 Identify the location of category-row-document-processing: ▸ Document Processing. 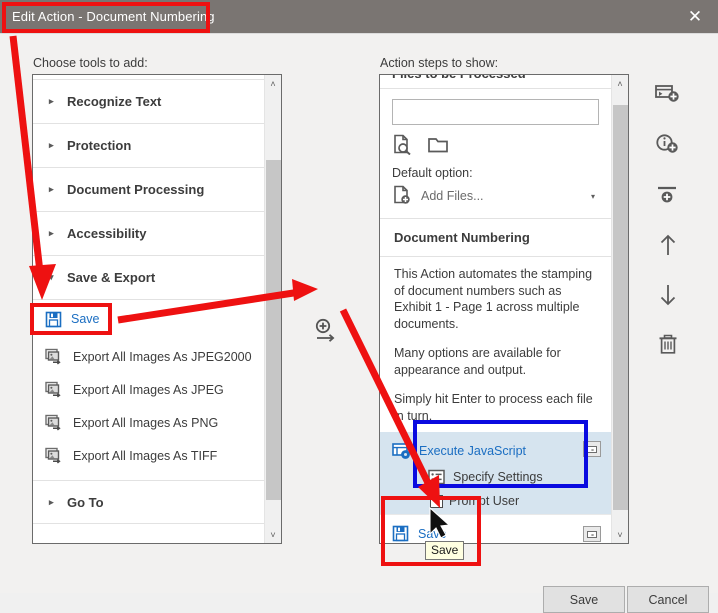
(148, 190).